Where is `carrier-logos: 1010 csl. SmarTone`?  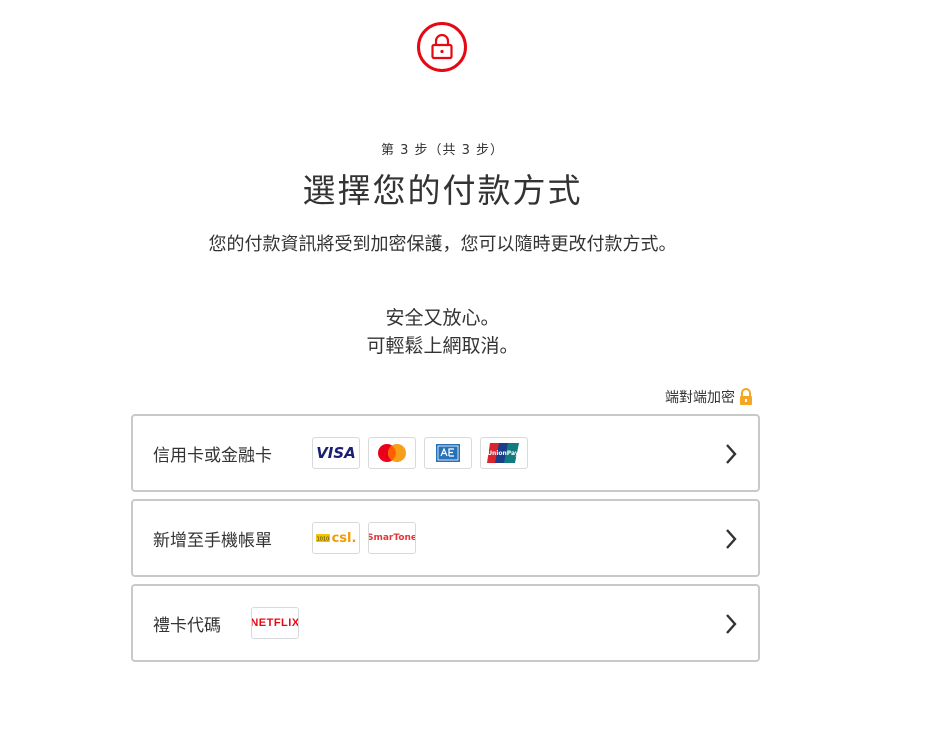
carrier-logos: 1010 csl. SmarTone is located at coordinates (364, 538).